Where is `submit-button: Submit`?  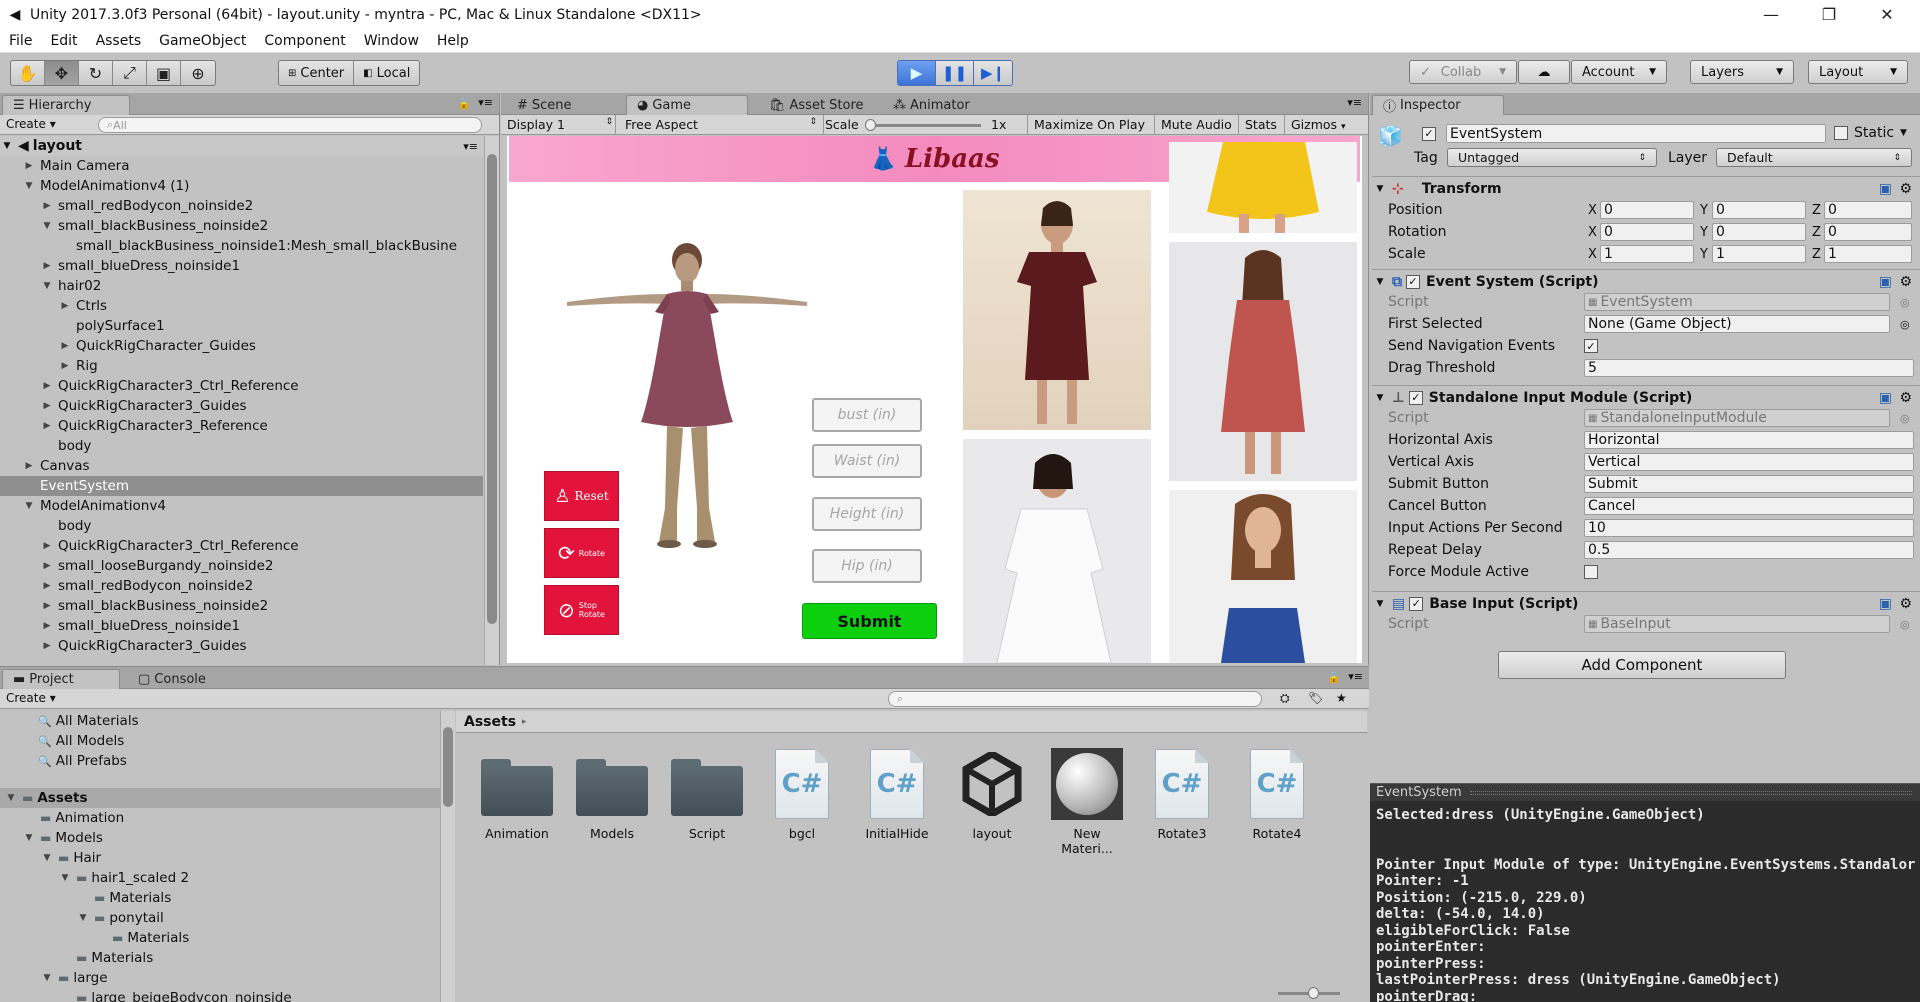
submit-button: Submit is located at coordinates (869, 621).